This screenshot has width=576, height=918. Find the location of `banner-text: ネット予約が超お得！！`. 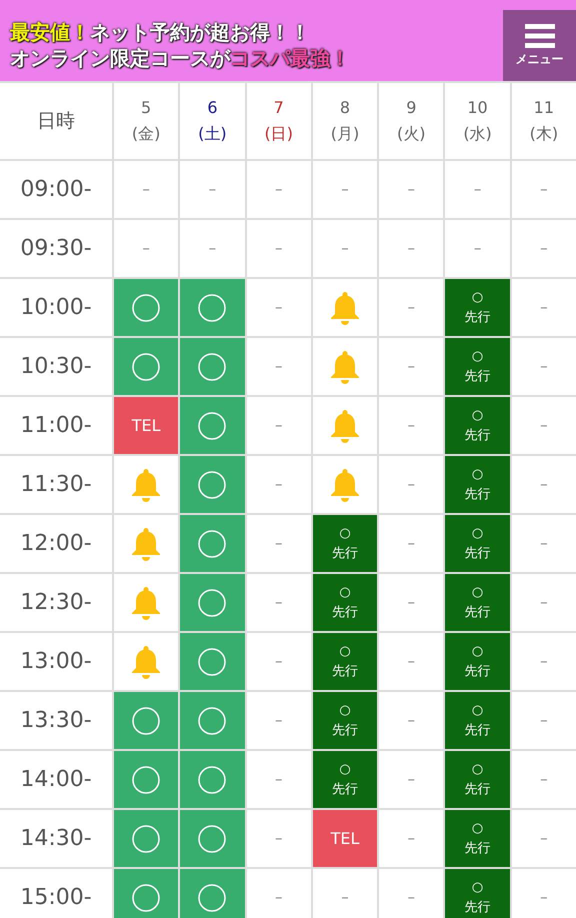

banner-text: ネット予約が超お得！！ is located at coordinates (200, 32).